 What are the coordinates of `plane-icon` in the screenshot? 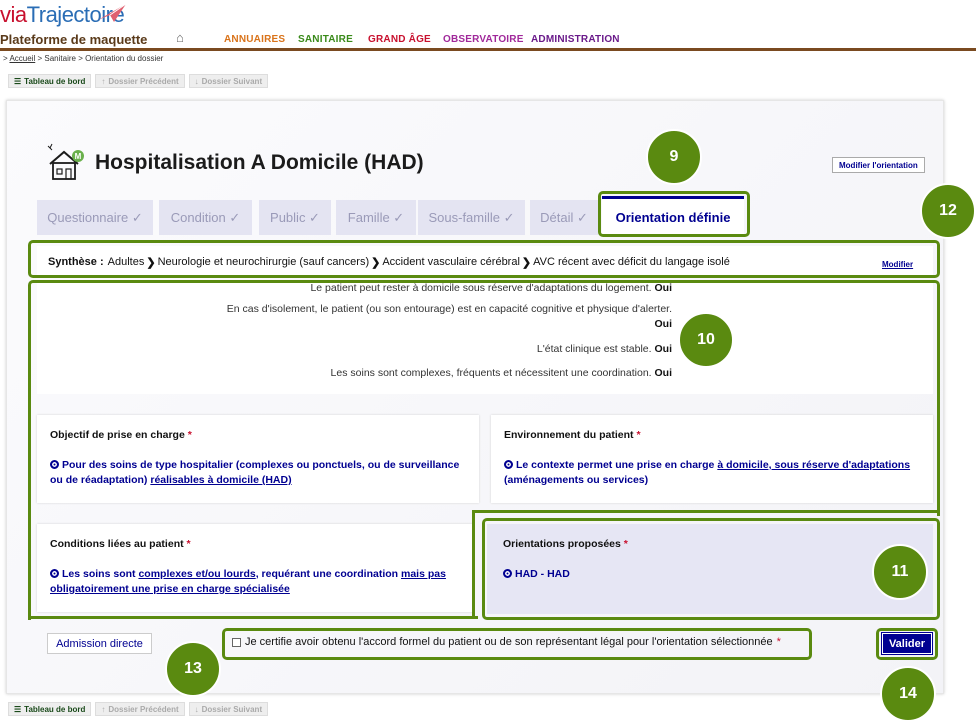 It's located at (112, 12).